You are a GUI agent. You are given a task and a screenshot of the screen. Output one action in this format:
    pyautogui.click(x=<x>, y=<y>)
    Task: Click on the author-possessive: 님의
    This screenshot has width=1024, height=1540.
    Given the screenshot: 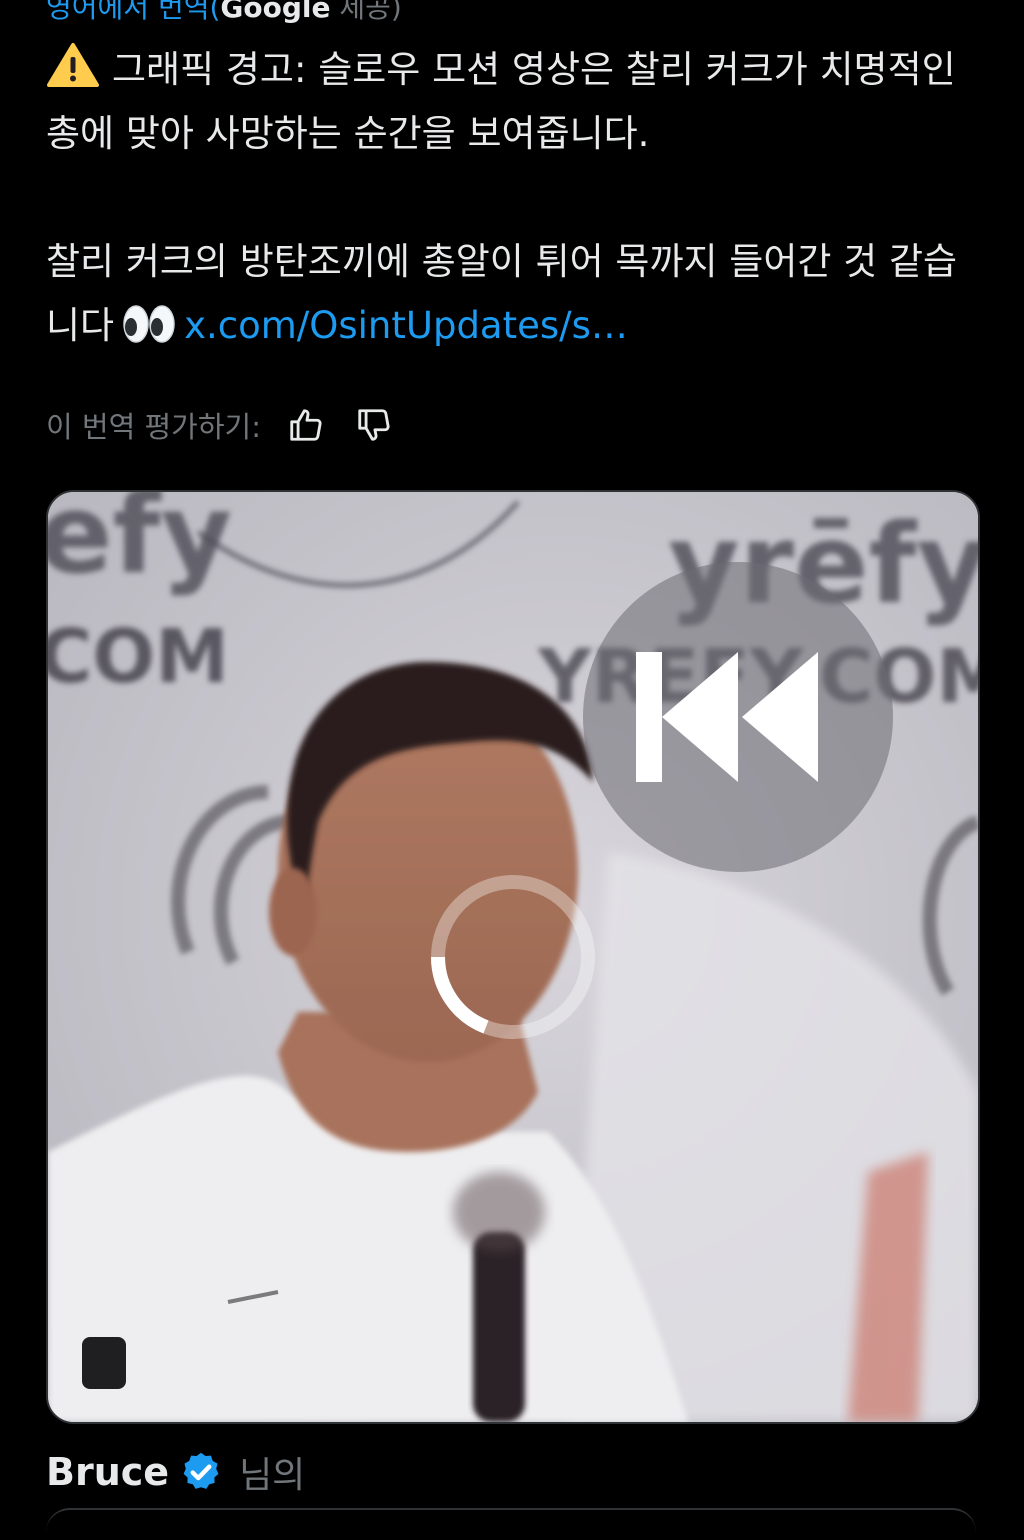 What is the action you would take?
    pyautogui.click(x=272, y=1475)
    